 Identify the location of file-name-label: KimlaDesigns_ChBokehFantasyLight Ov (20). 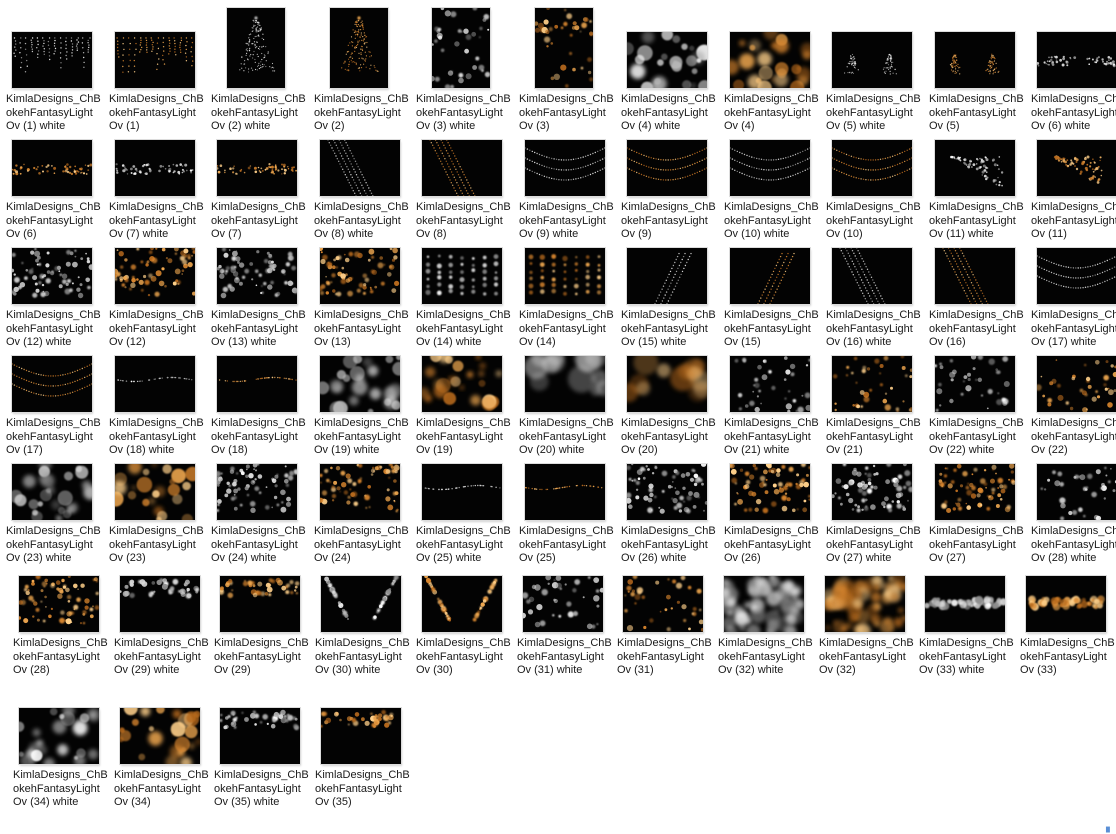
(668, 436).